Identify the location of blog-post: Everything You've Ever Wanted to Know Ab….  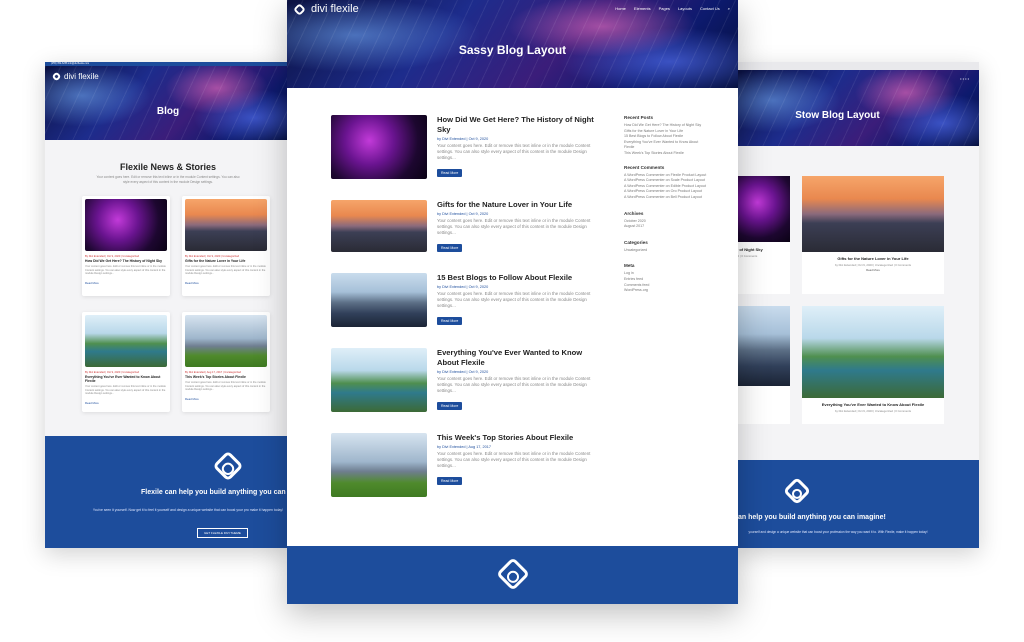
(463, 380).